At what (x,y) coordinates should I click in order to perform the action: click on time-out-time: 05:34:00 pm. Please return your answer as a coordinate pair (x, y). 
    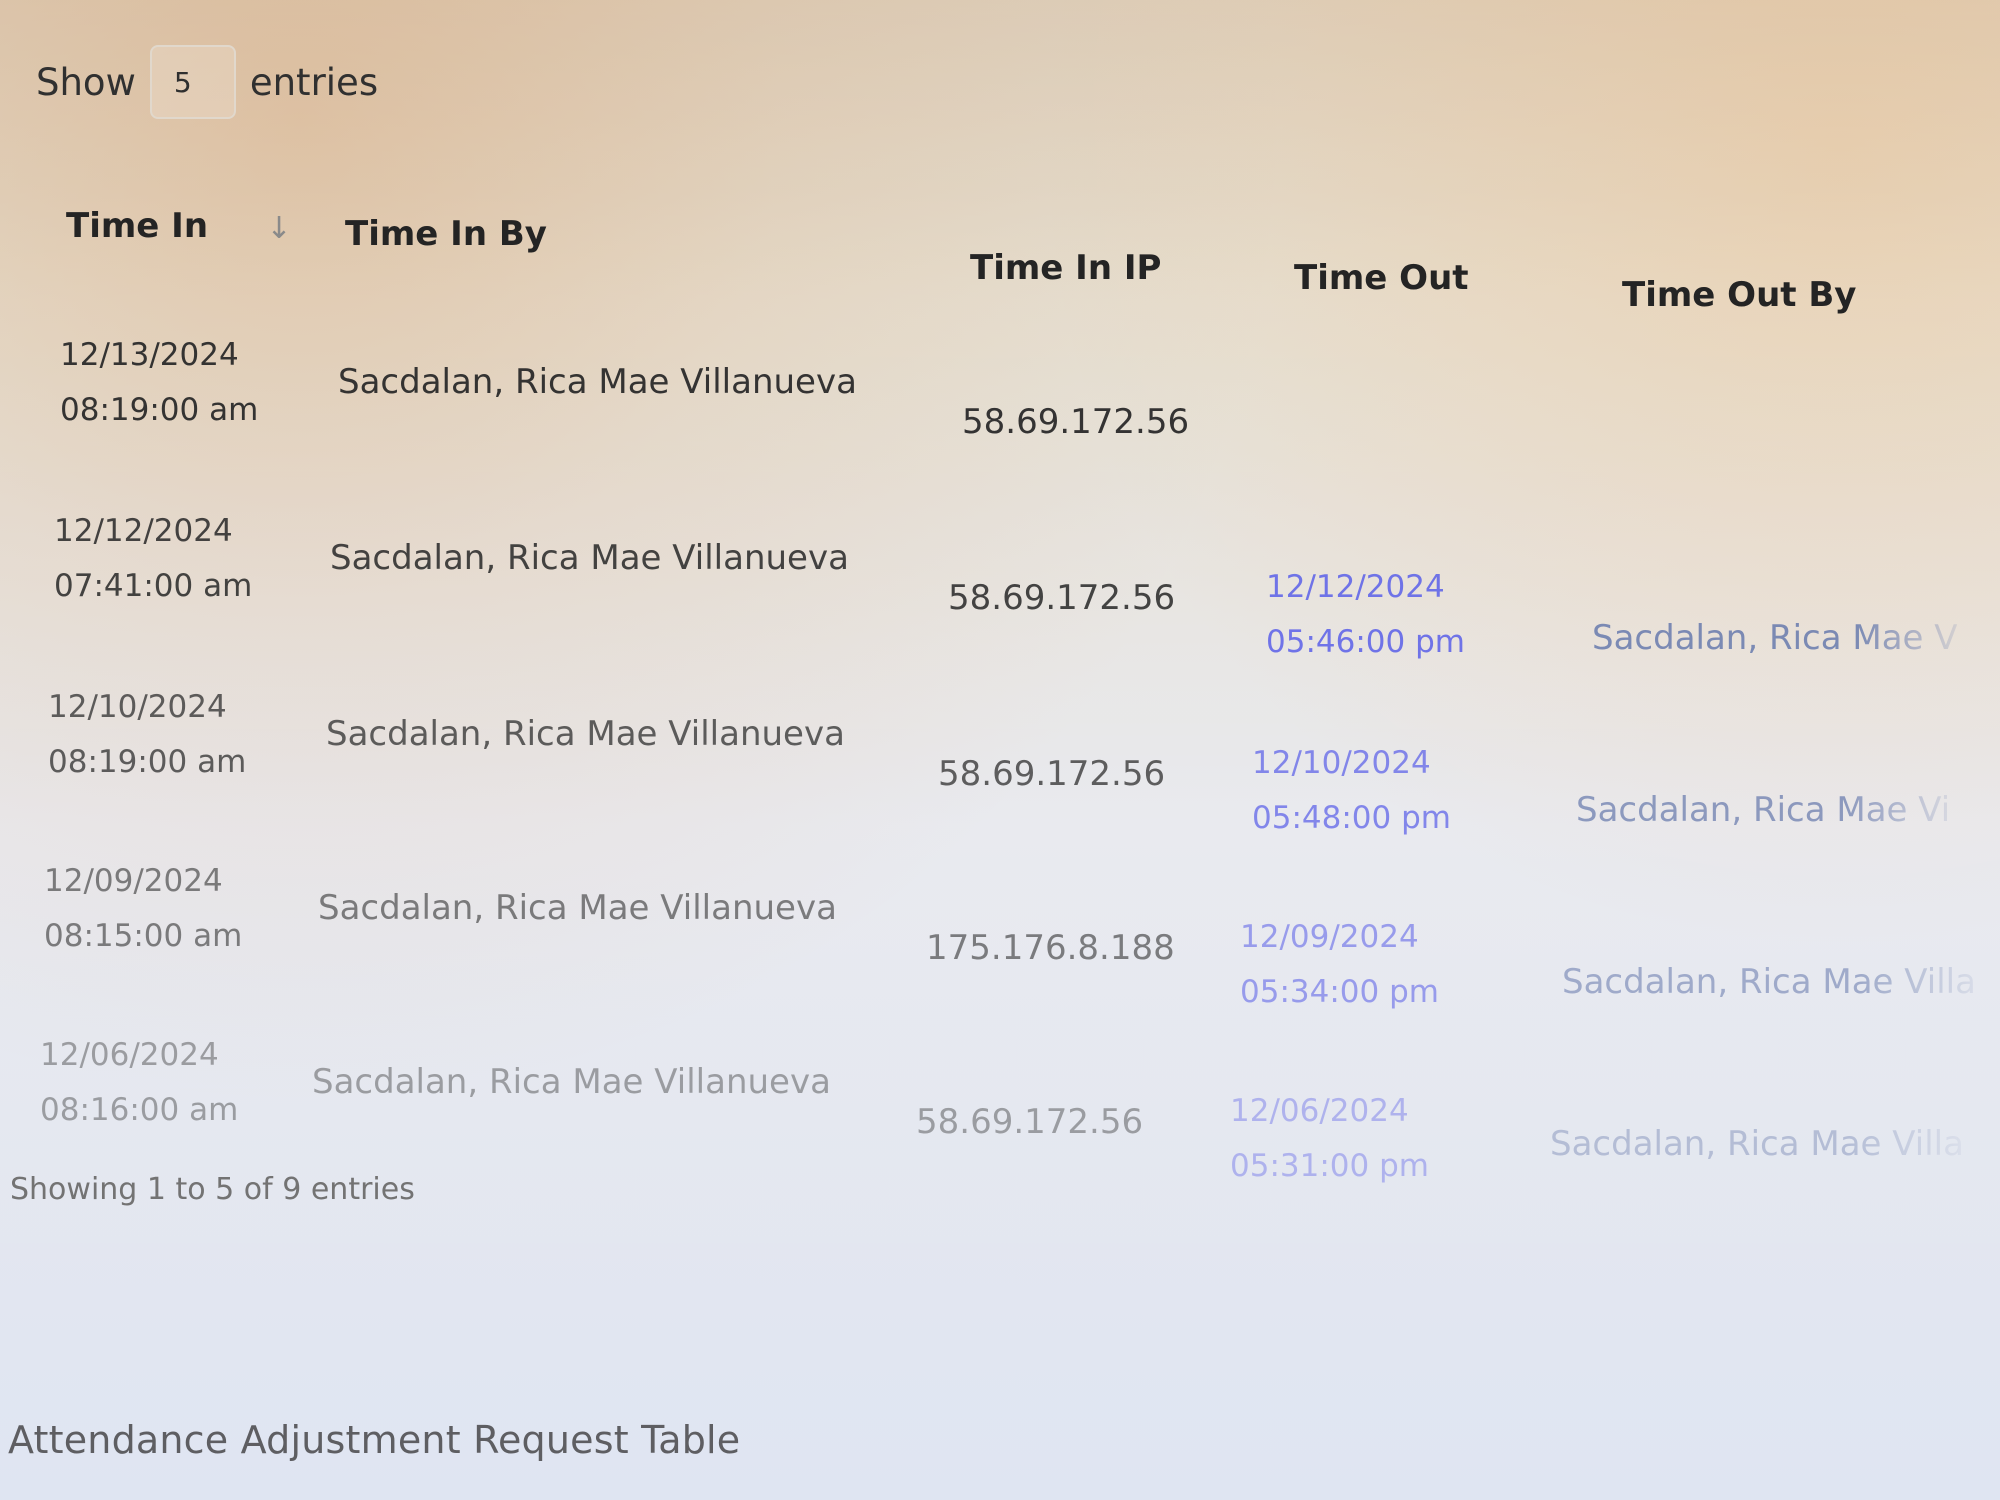
    Looking at the image, I should click on (1339, 992).